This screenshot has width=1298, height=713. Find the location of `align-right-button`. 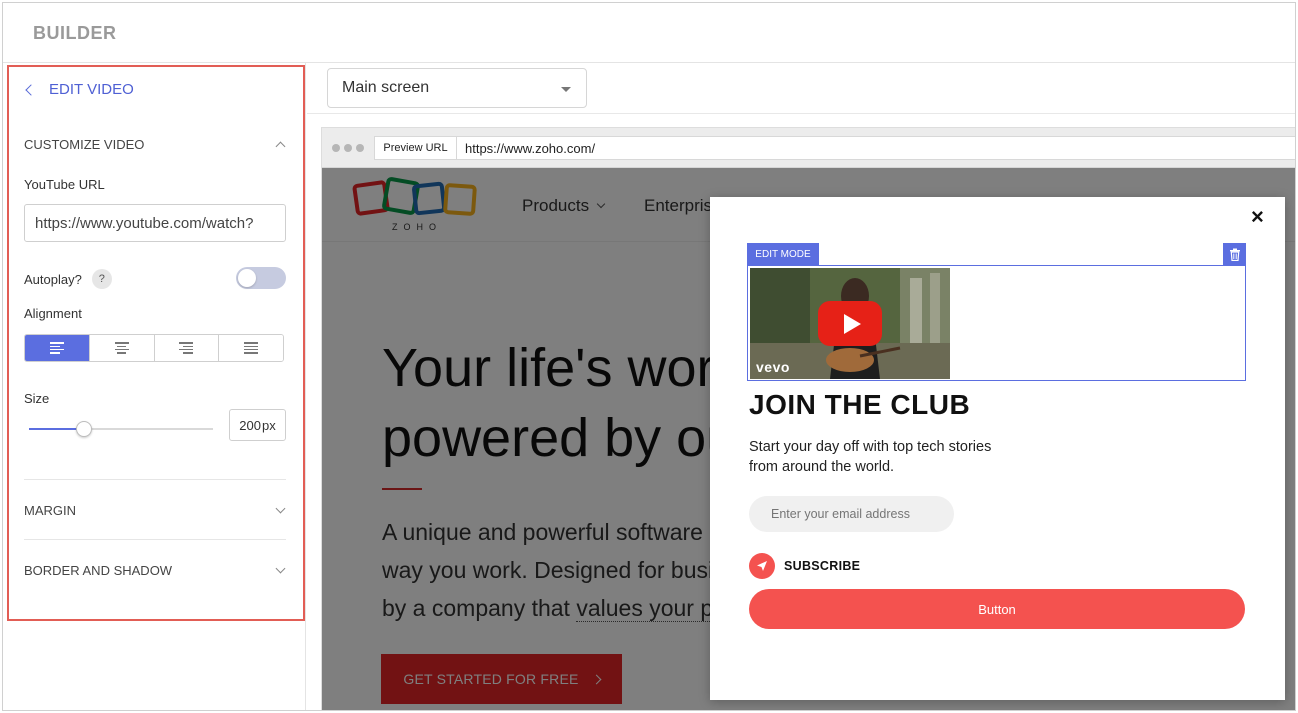

align-right-button is located at coordinates (187, 348).